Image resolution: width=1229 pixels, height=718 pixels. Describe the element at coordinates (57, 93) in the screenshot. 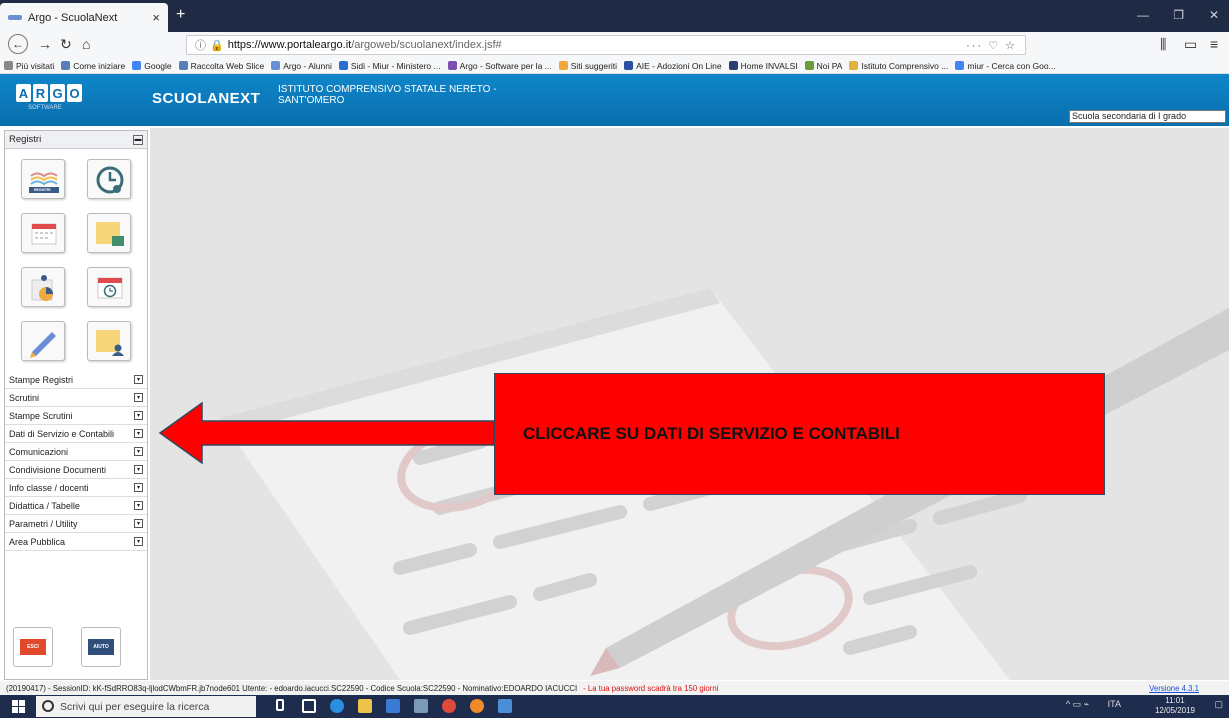

I see `logo-letter: G` at that location.